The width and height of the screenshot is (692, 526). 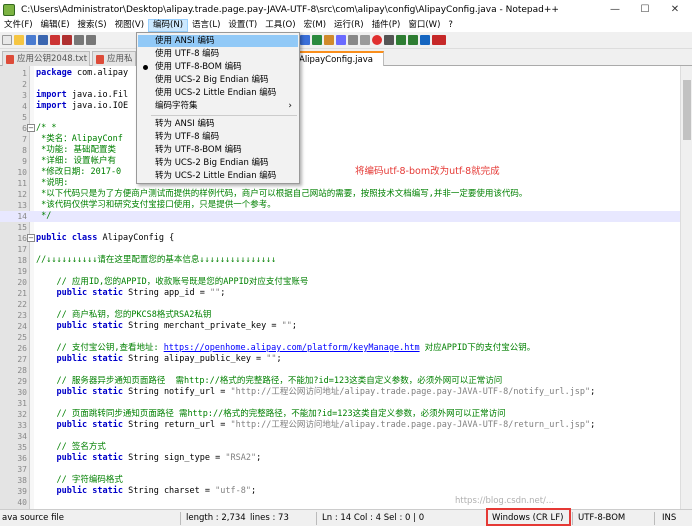 What do you see at coordinates (427, 171) in the screenshot?
I see `annotation-text: 将编码utf-8-bom改为utf-8就完成` at bounding box center [427, 171].